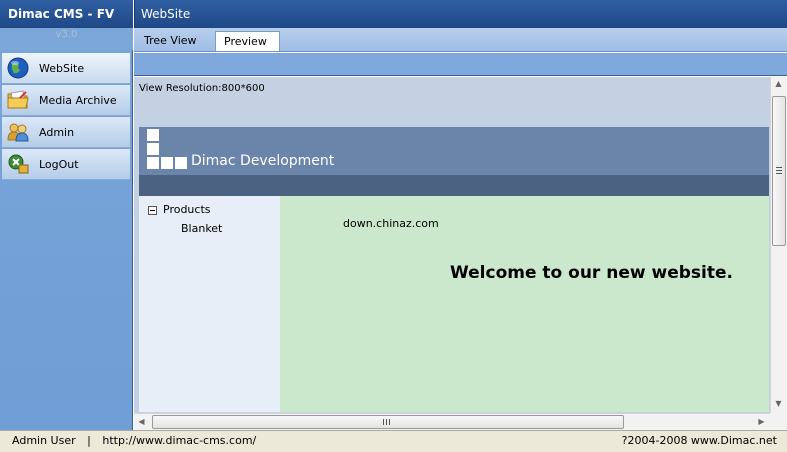 The height and width of the screenshot is (452, 787). Describe the element at coordinates (388, 422) in the screenshot. I see `horizontal-scroll-thumb` at that location.